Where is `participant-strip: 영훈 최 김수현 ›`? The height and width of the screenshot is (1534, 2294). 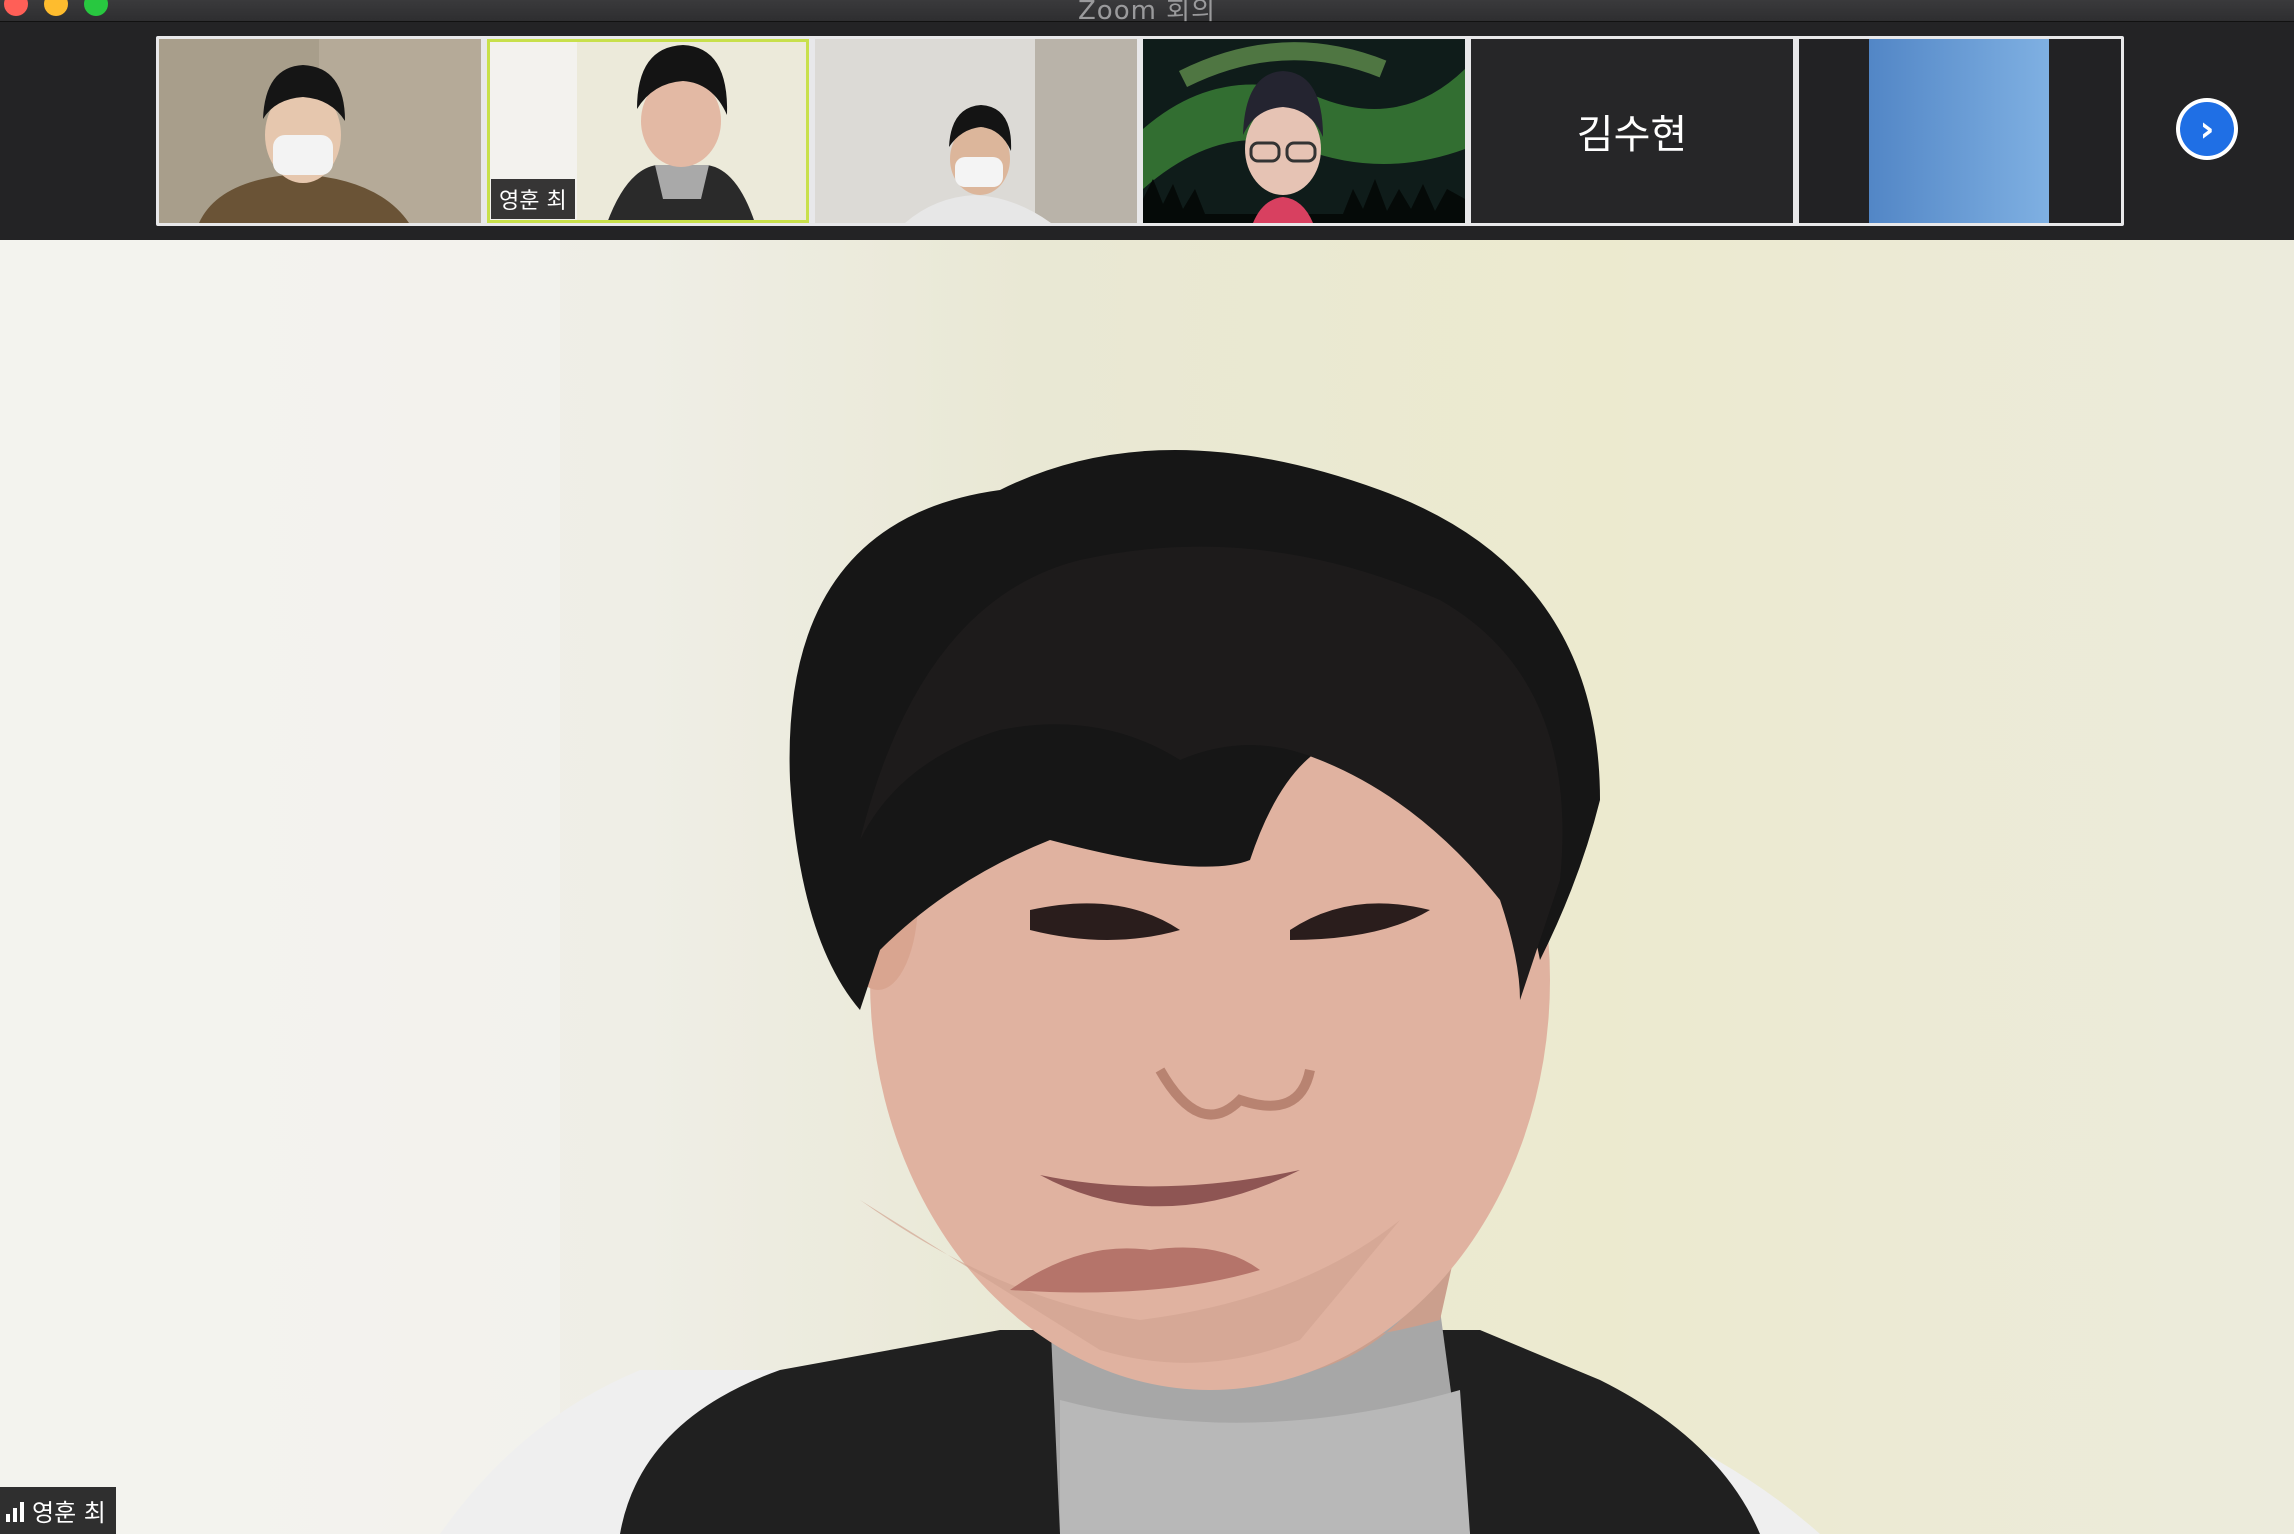
participant-strip: 영훈 최 김수현 › is located at coordinates (1147, 131).